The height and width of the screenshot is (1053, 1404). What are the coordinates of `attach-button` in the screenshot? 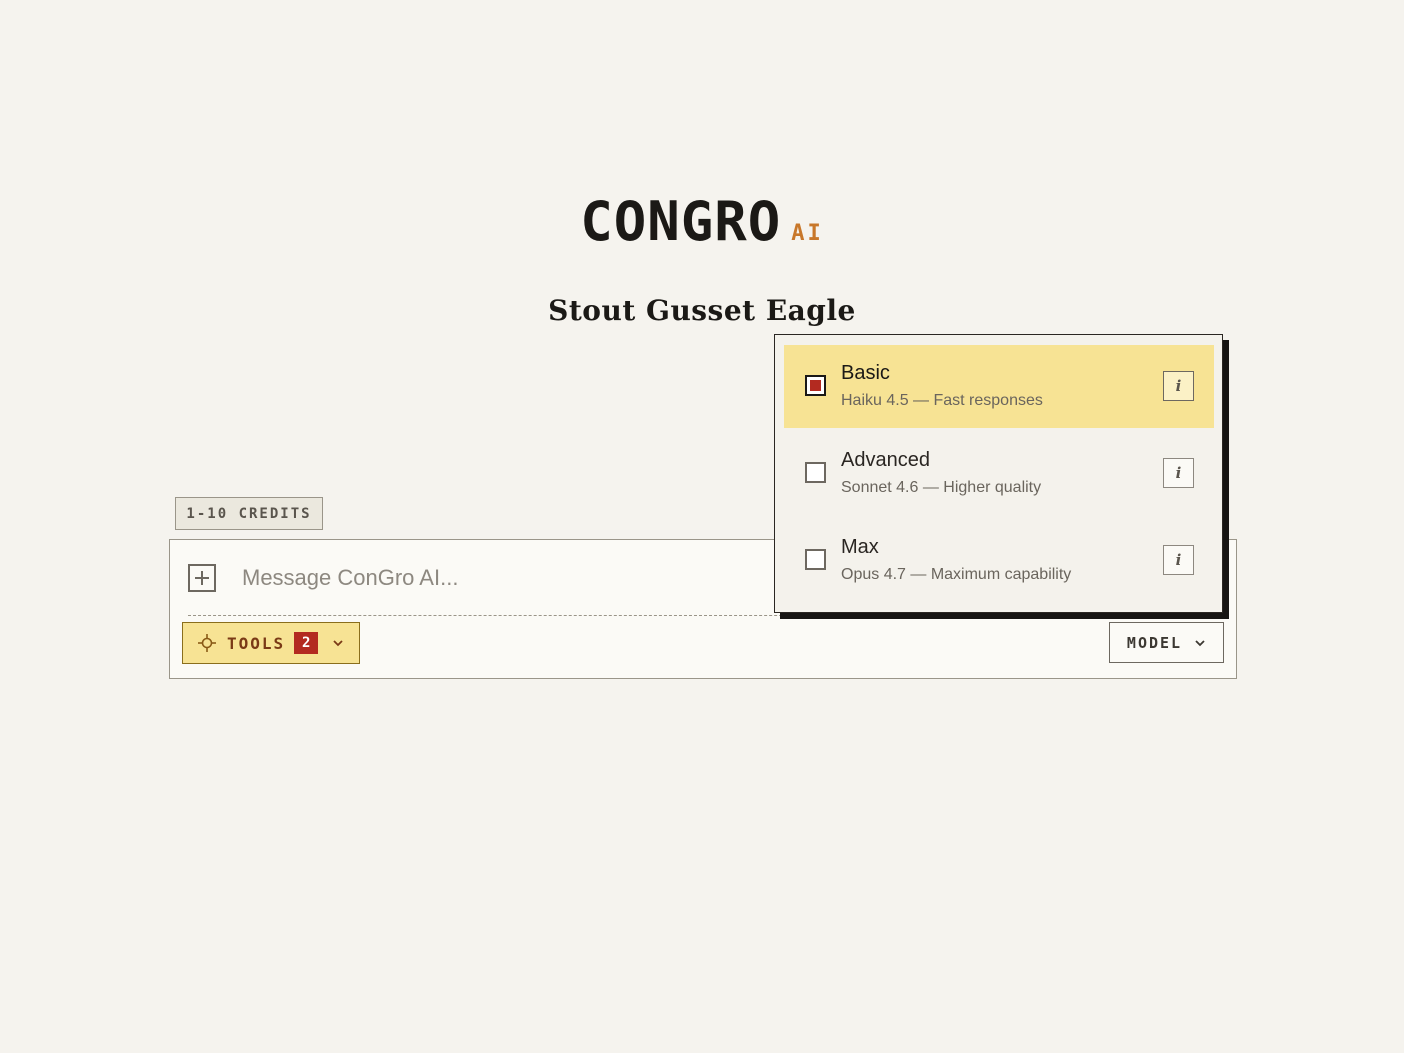 It's located at (202, 578).